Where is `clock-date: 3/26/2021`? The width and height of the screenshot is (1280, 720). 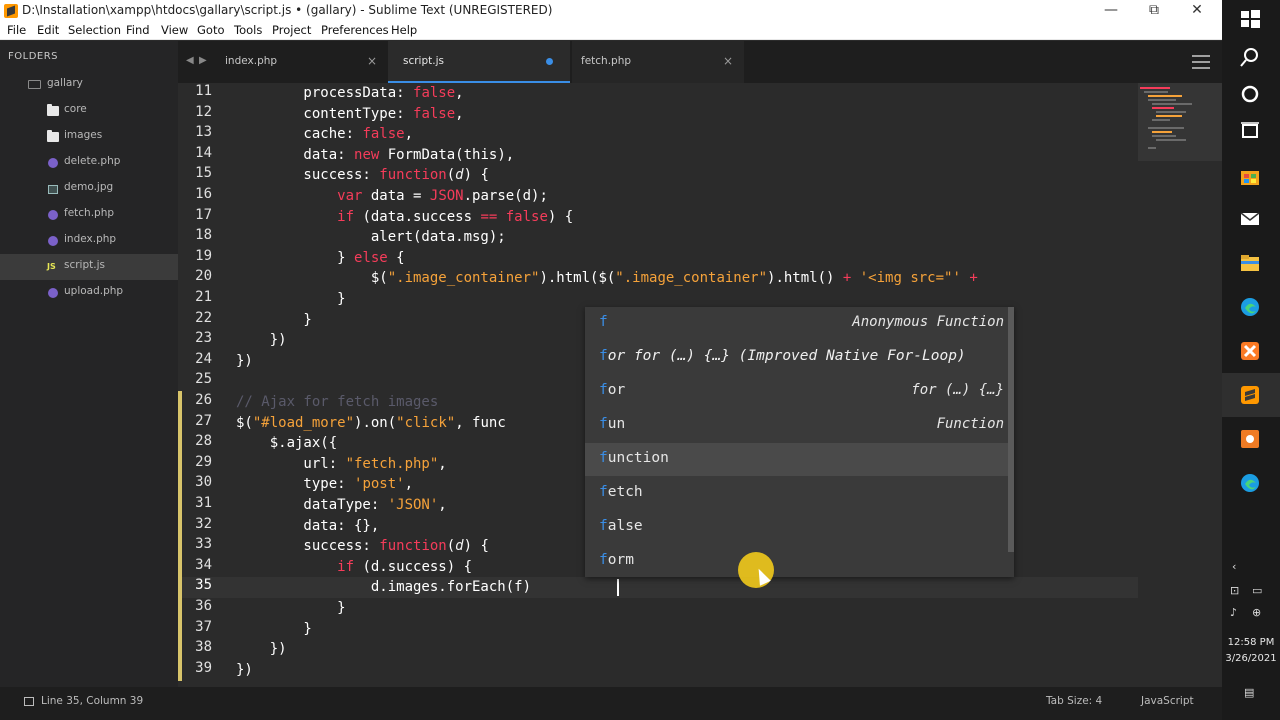 clock-date: 3/26/2021 is located at coordinates (1251, 658).